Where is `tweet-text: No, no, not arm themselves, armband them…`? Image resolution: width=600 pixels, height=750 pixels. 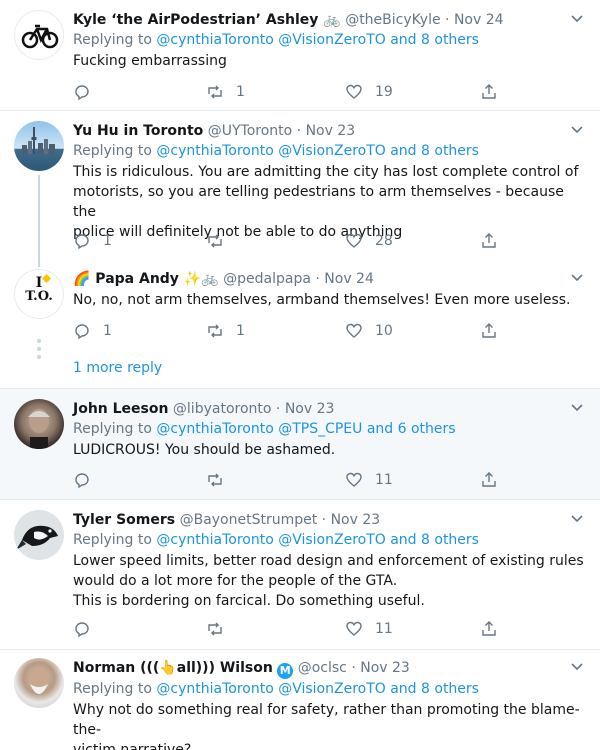 tweet-text: No, no, not arm themselves, armband them… is located at coordinates (322, 300).